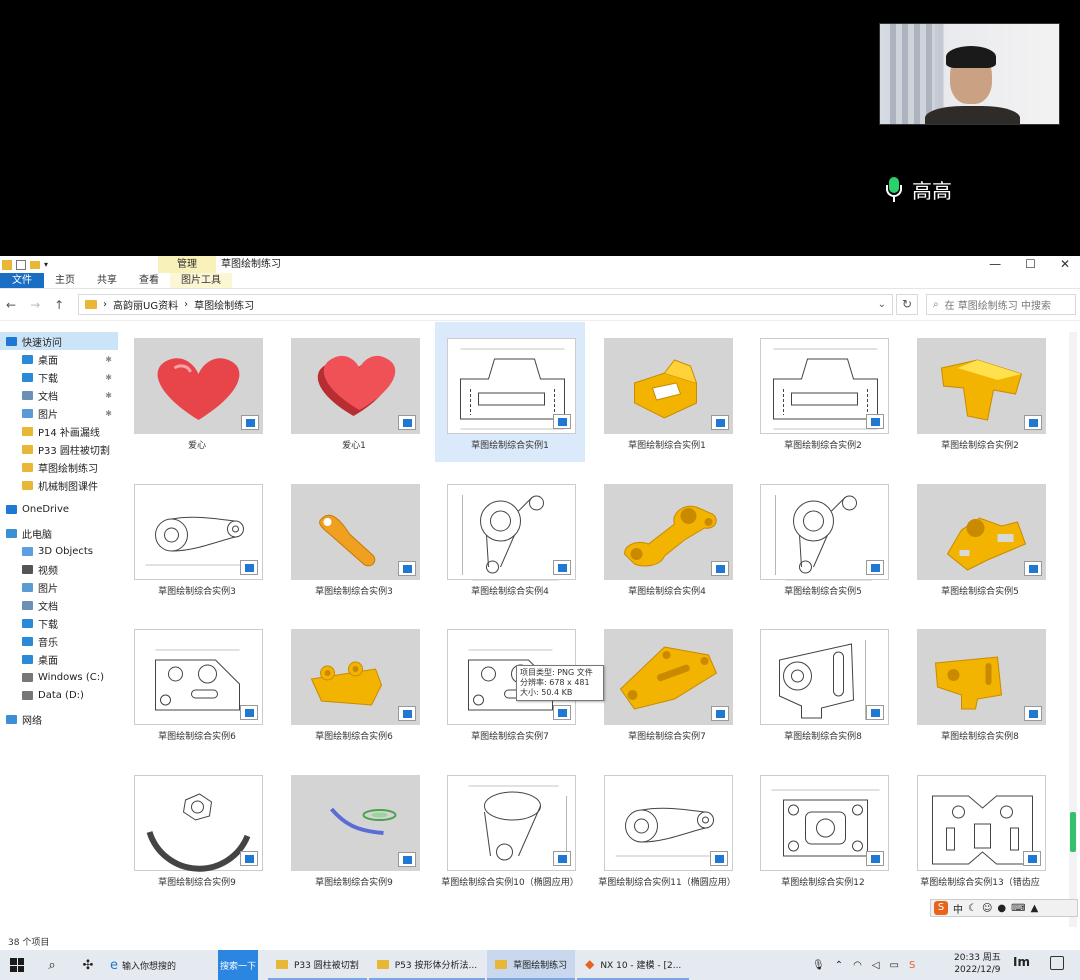  What do you see at coordinates (187, 264) in the screenshot?
I see `manage-context-tab: 管理` at bounding box center [187, 264].